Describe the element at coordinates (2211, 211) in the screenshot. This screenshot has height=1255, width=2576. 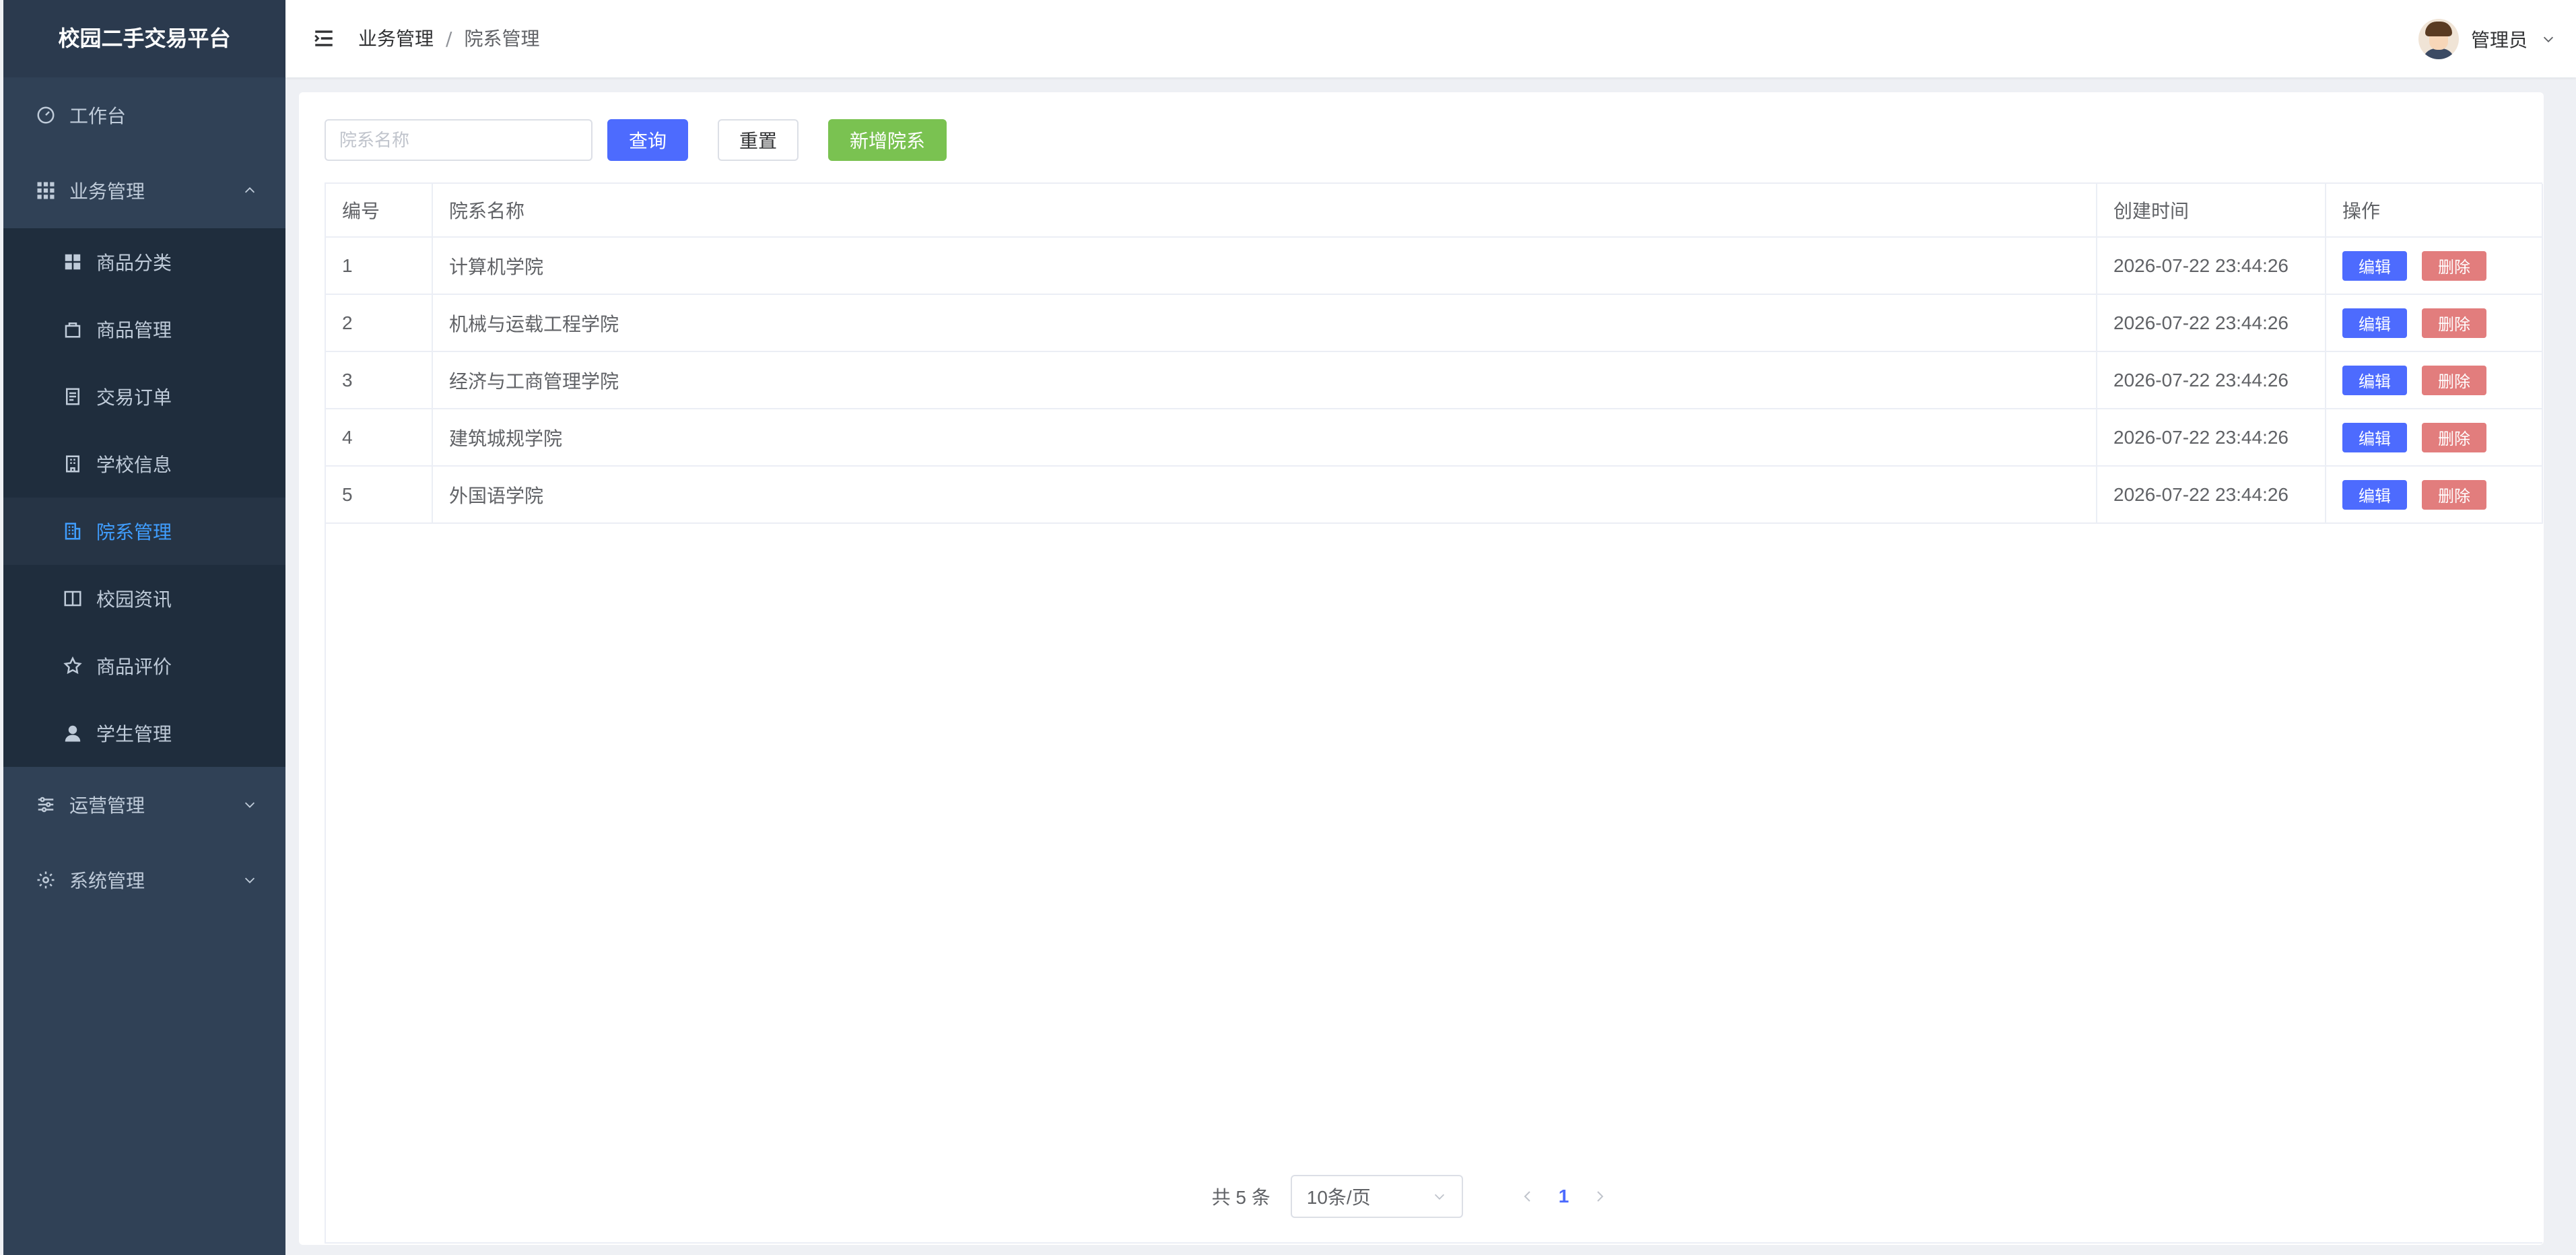
I see `column-header-created: 创建时间` at that location.